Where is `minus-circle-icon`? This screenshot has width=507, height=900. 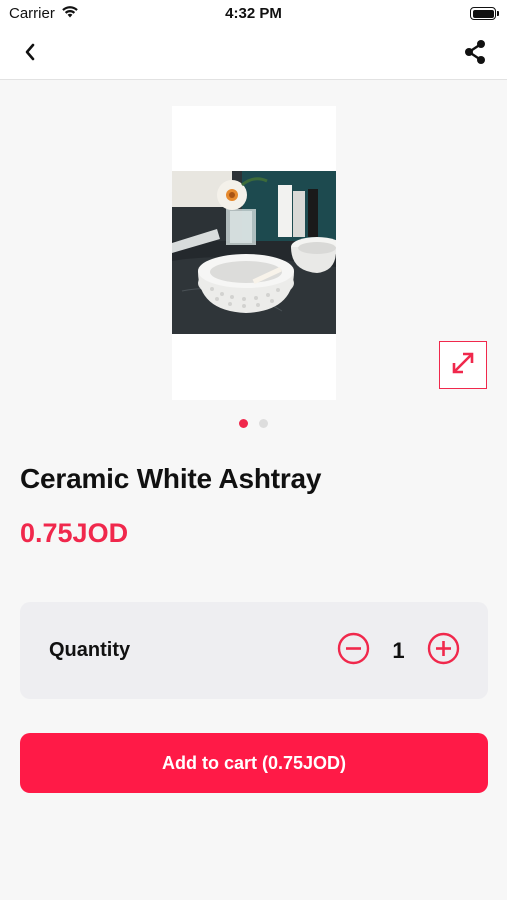
minus-circle-icon is located at coordinates (353, 651).